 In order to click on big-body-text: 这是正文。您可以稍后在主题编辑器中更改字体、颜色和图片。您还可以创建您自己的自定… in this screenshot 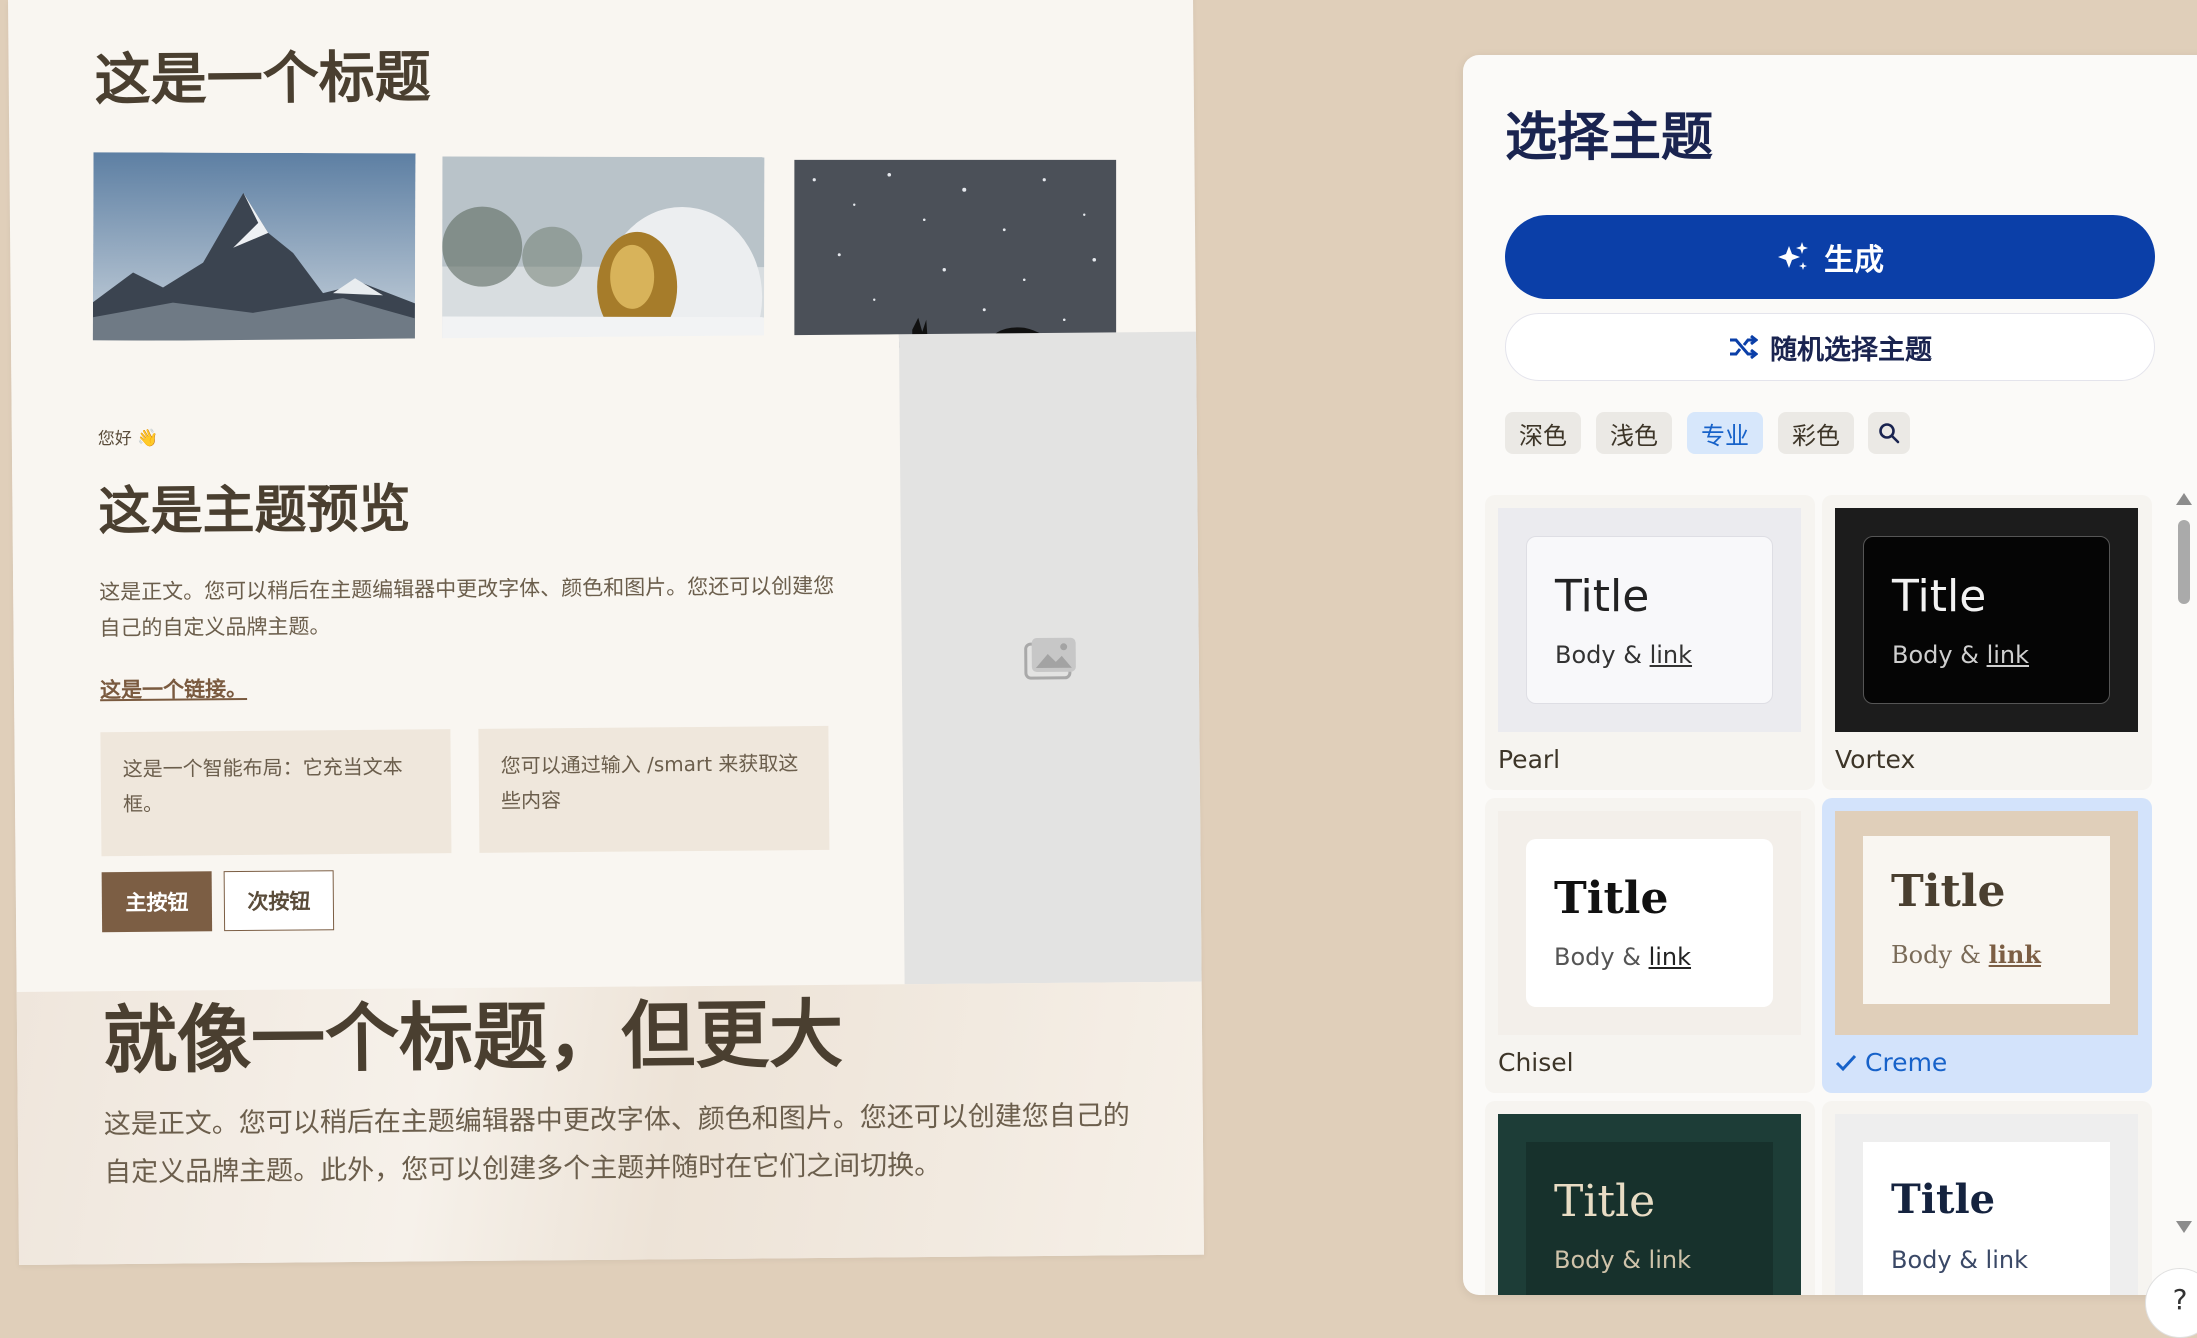, I will do `click(616, 1144)`.